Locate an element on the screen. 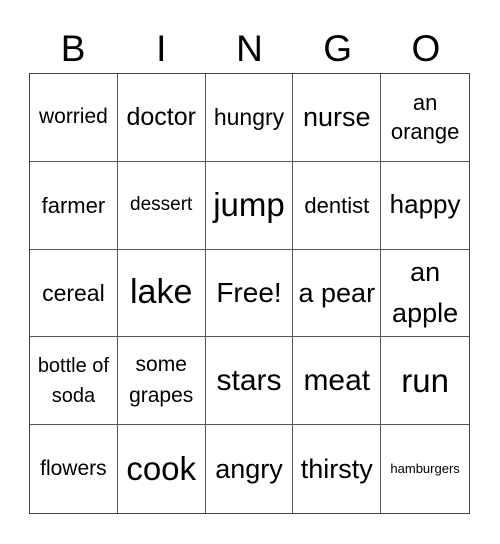 The width and height of the screenshot is (500, 544). bingo-cell: a pear is located at coordinates (337, 293).